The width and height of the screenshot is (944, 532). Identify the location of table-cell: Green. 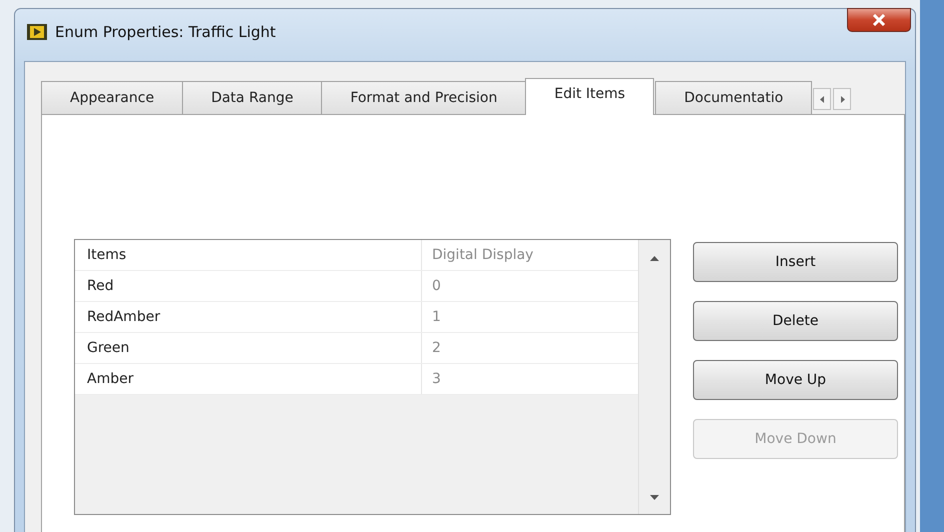
(248, 348).